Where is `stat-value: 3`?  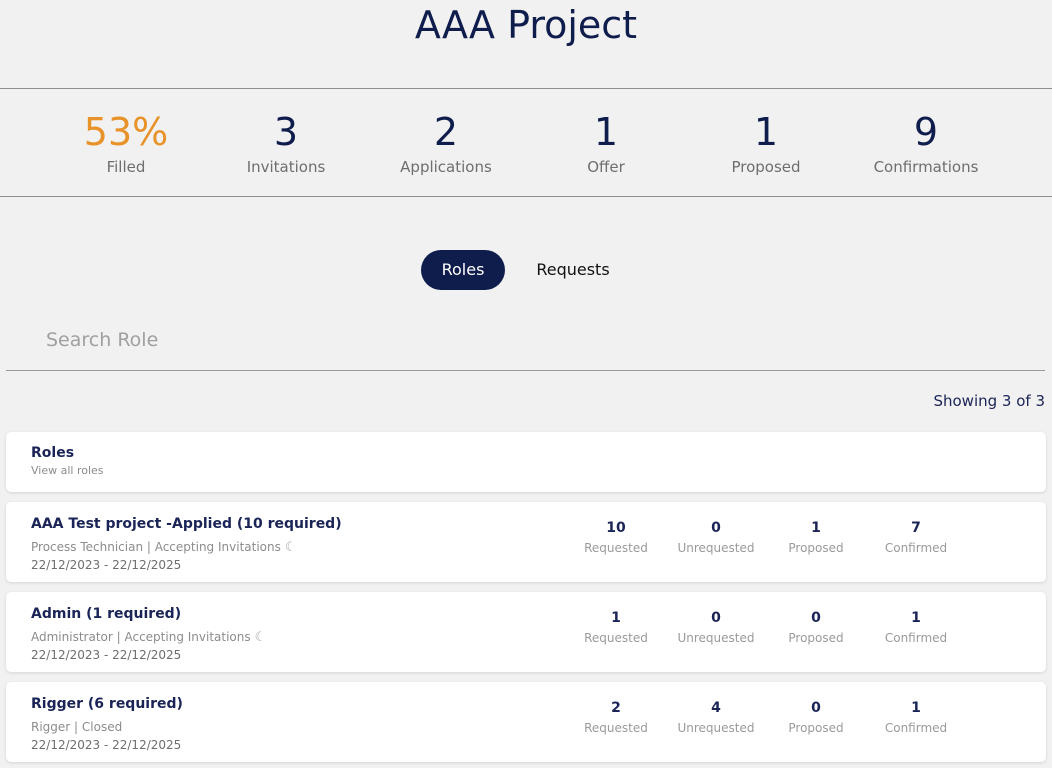
stat-value: 3 is located at coordinates (286, 132).